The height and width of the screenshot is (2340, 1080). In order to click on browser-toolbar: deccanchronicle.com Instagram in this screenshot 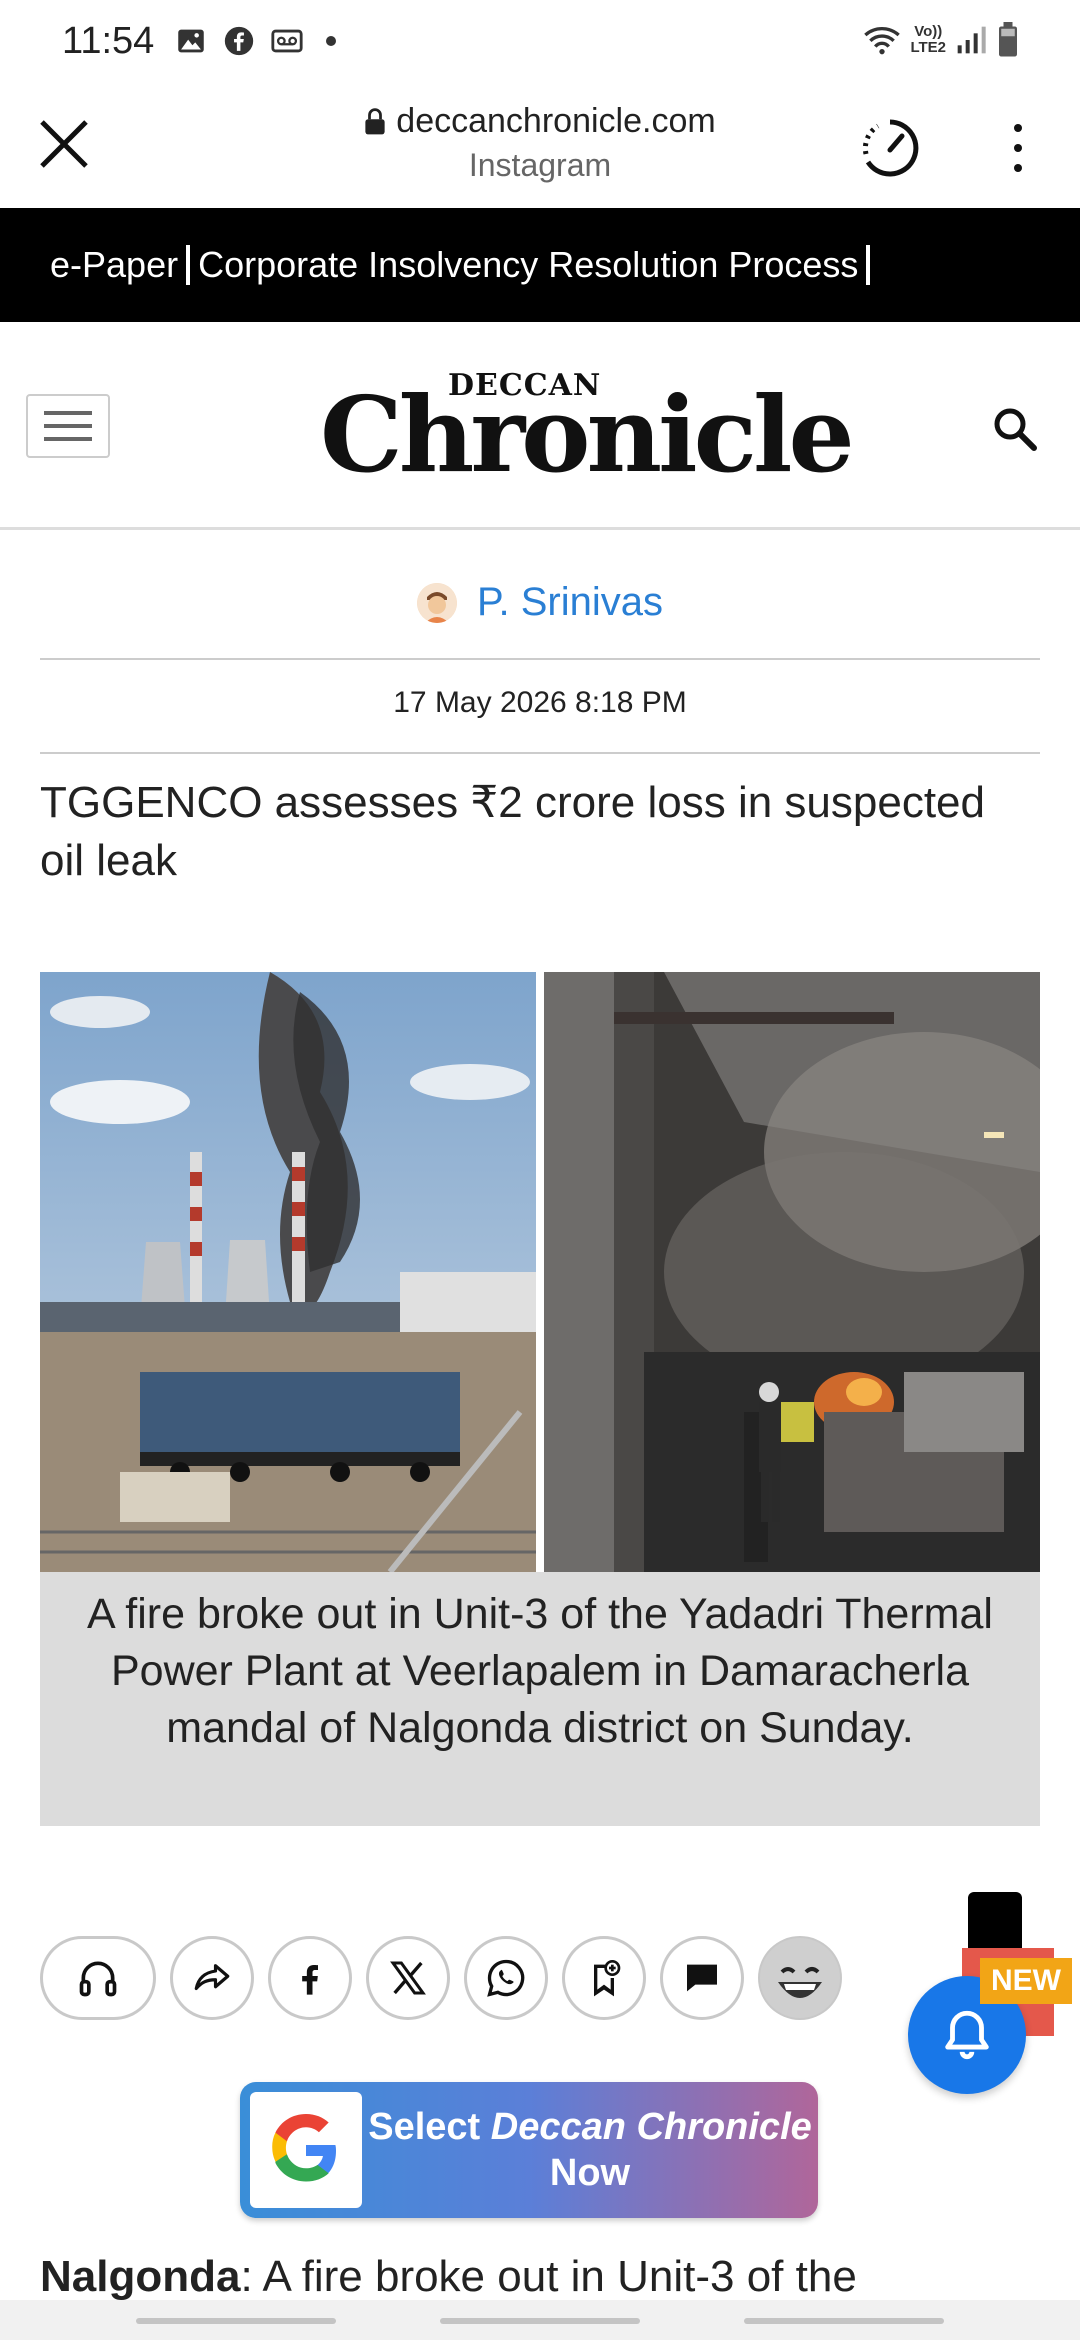, I will do `click(540, 146)`.